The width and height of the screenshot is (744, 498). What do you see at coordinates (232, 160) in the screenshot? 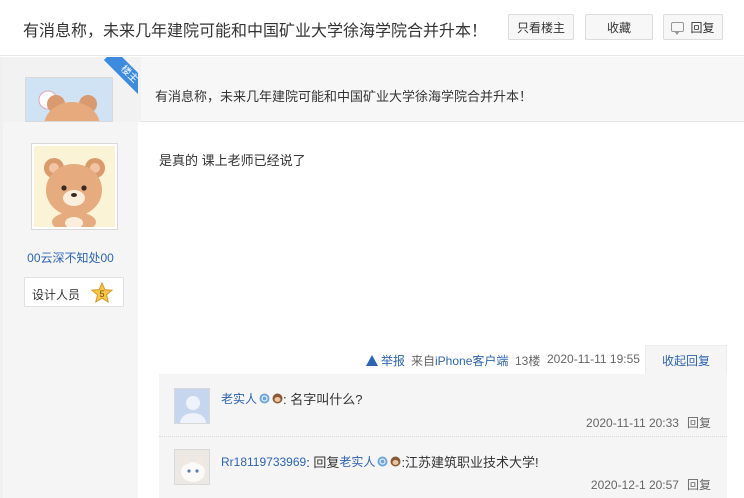
I see `post-content: 是真的 课上老师已经说了` at bounding box center [232, 160].